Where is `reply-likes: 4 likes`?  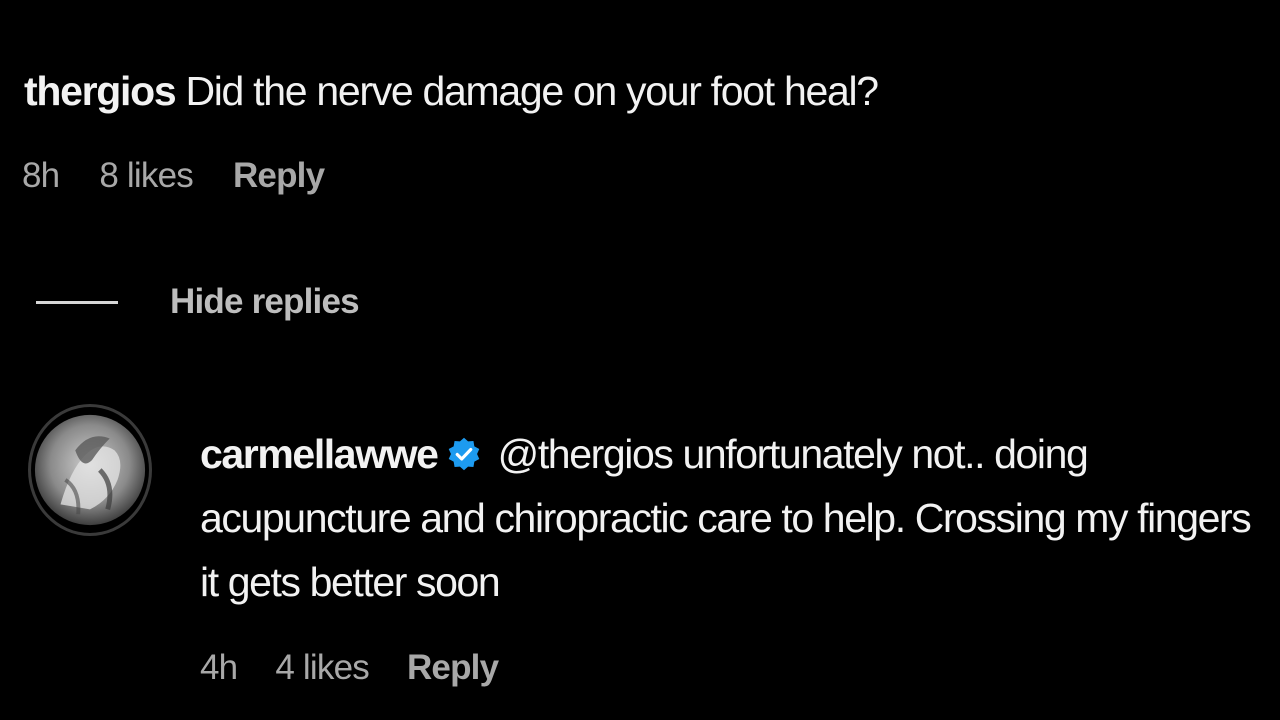
reply-likes: 4 likes is located at coordinates (322, 668).